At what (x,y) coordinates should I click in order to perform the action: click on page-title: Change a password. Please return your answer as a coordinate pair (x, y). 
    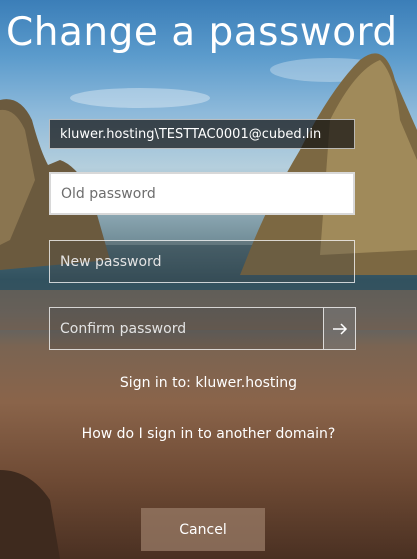
    Looking at the image, I should click on (202, 32).